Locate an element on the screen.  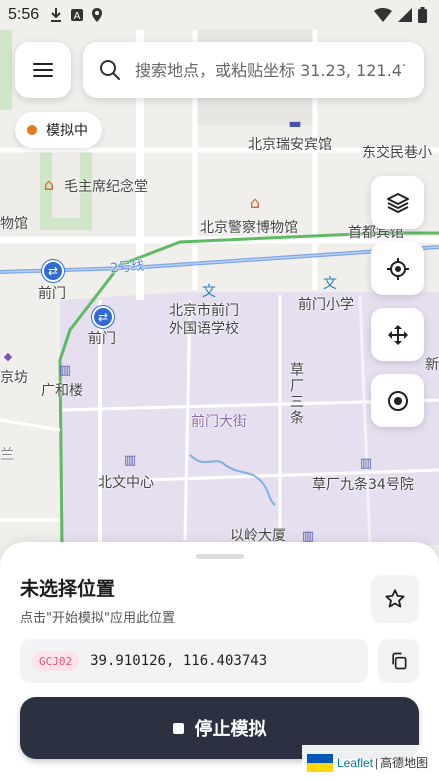
star-icon is located at coordinates (395, 598).